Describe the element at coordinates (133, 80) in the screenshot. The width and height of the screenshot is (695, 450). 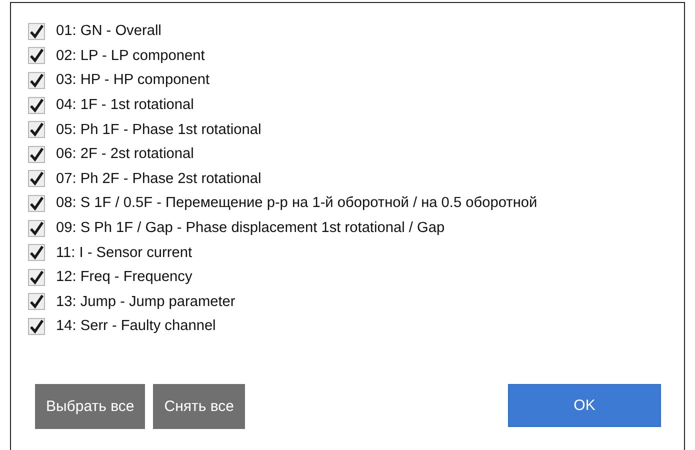
I see `checkbox-label: 03: HP - HP component` at that location.